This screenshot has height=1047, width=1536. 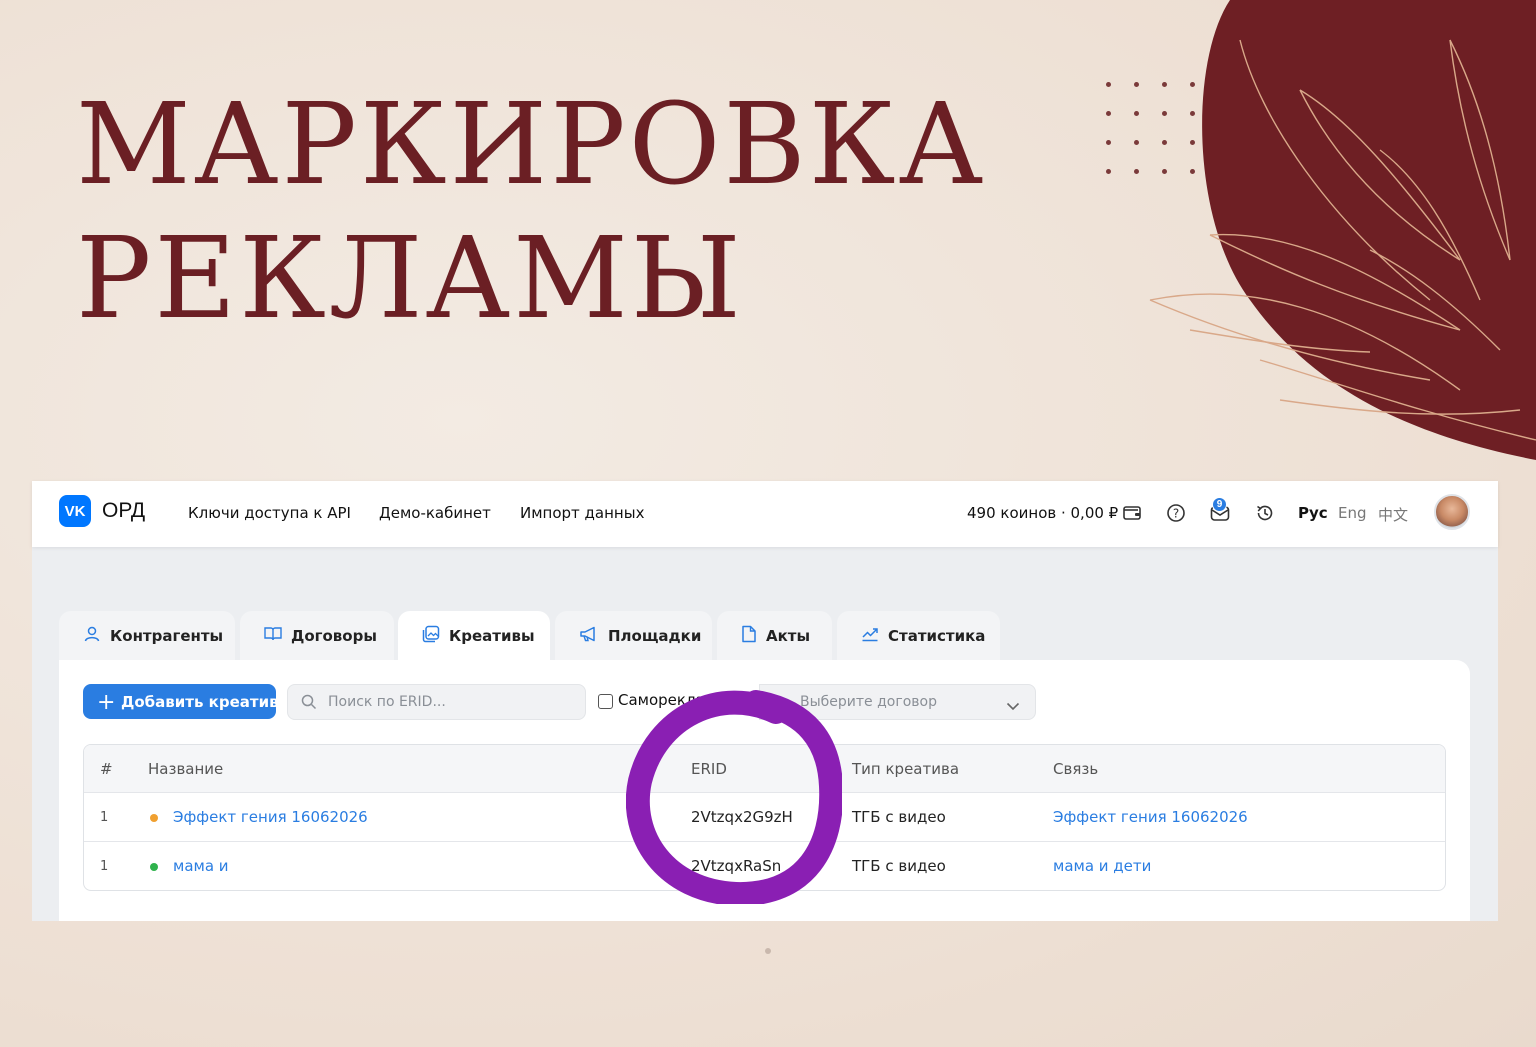 I want to click on col-type: Тип креатива, so click(x=905, y=769).